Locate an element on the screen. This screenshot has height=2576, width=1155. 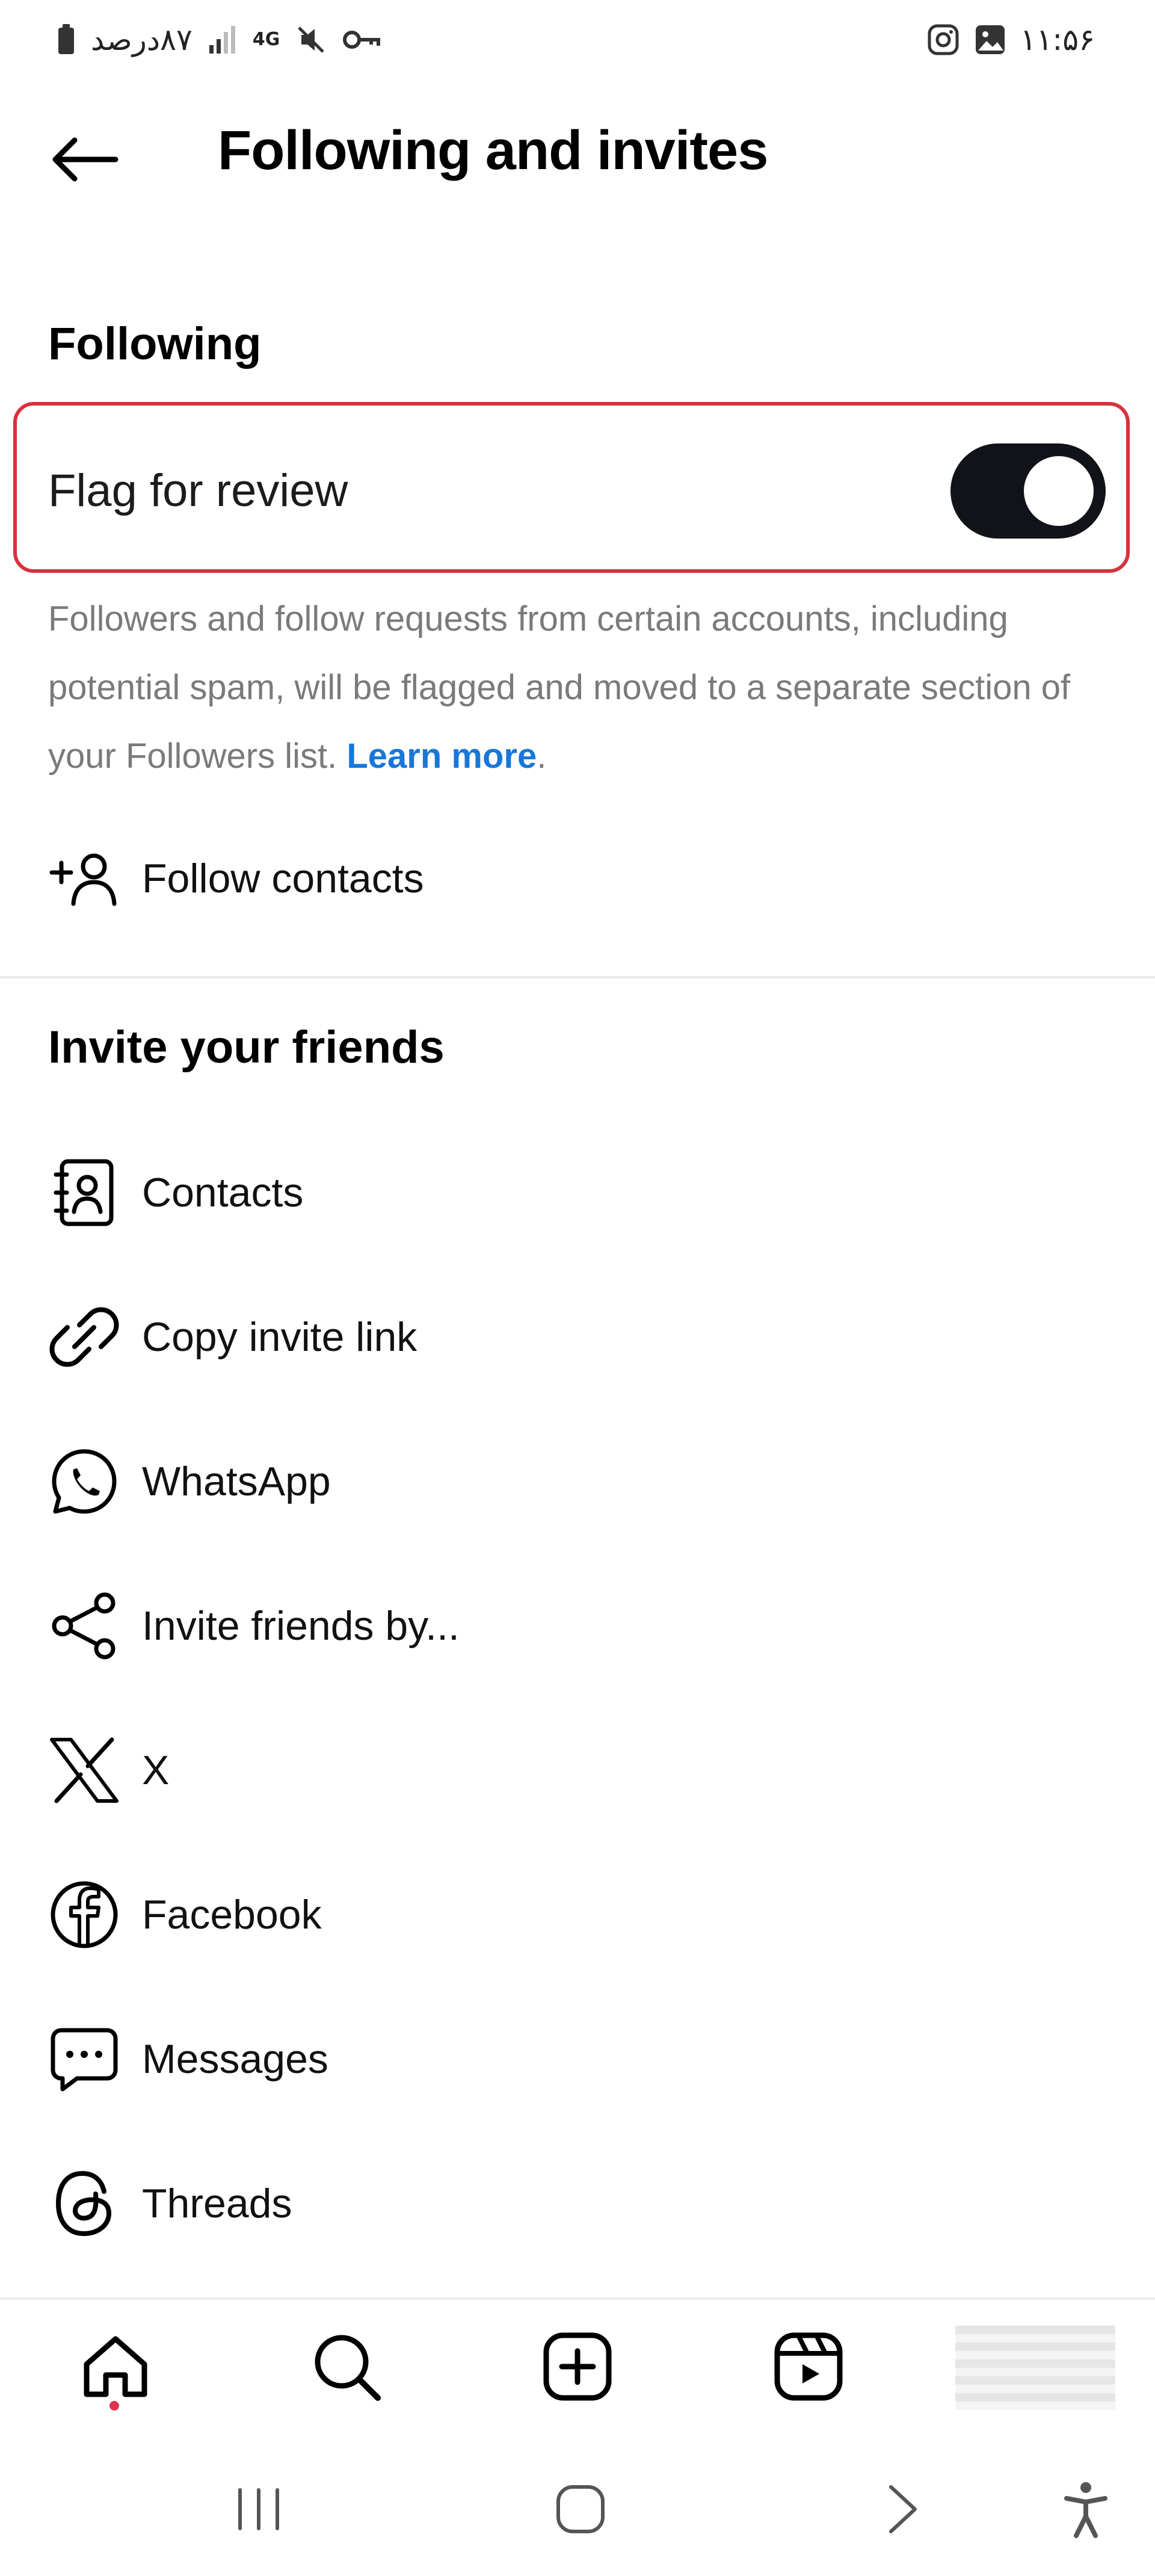
x-row: X is located at coordinates (578, 1770).